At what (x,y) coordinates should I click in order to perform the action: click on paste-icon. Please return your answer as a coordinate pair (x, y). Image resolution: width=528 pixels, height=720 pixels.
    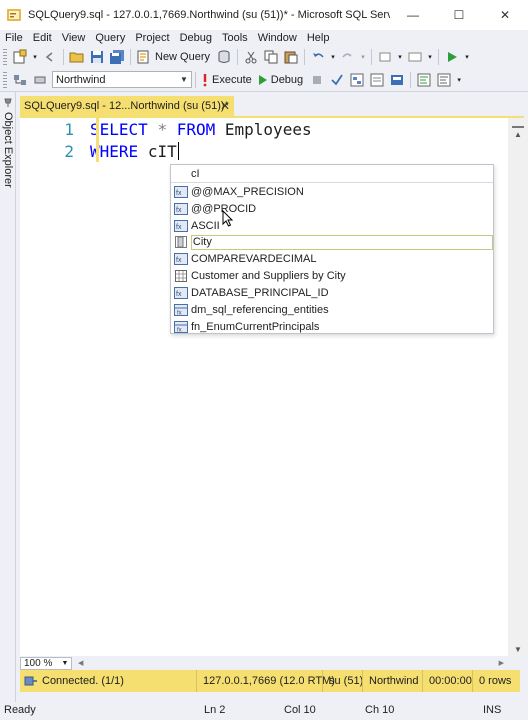
    Looking at the image, I should click on (291, 57).